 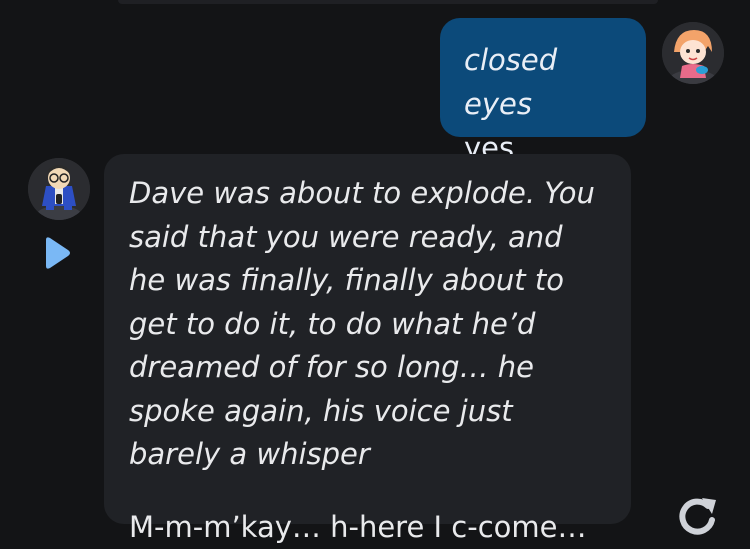 I want to click on play-audio-button, so click(x=57, y=254).